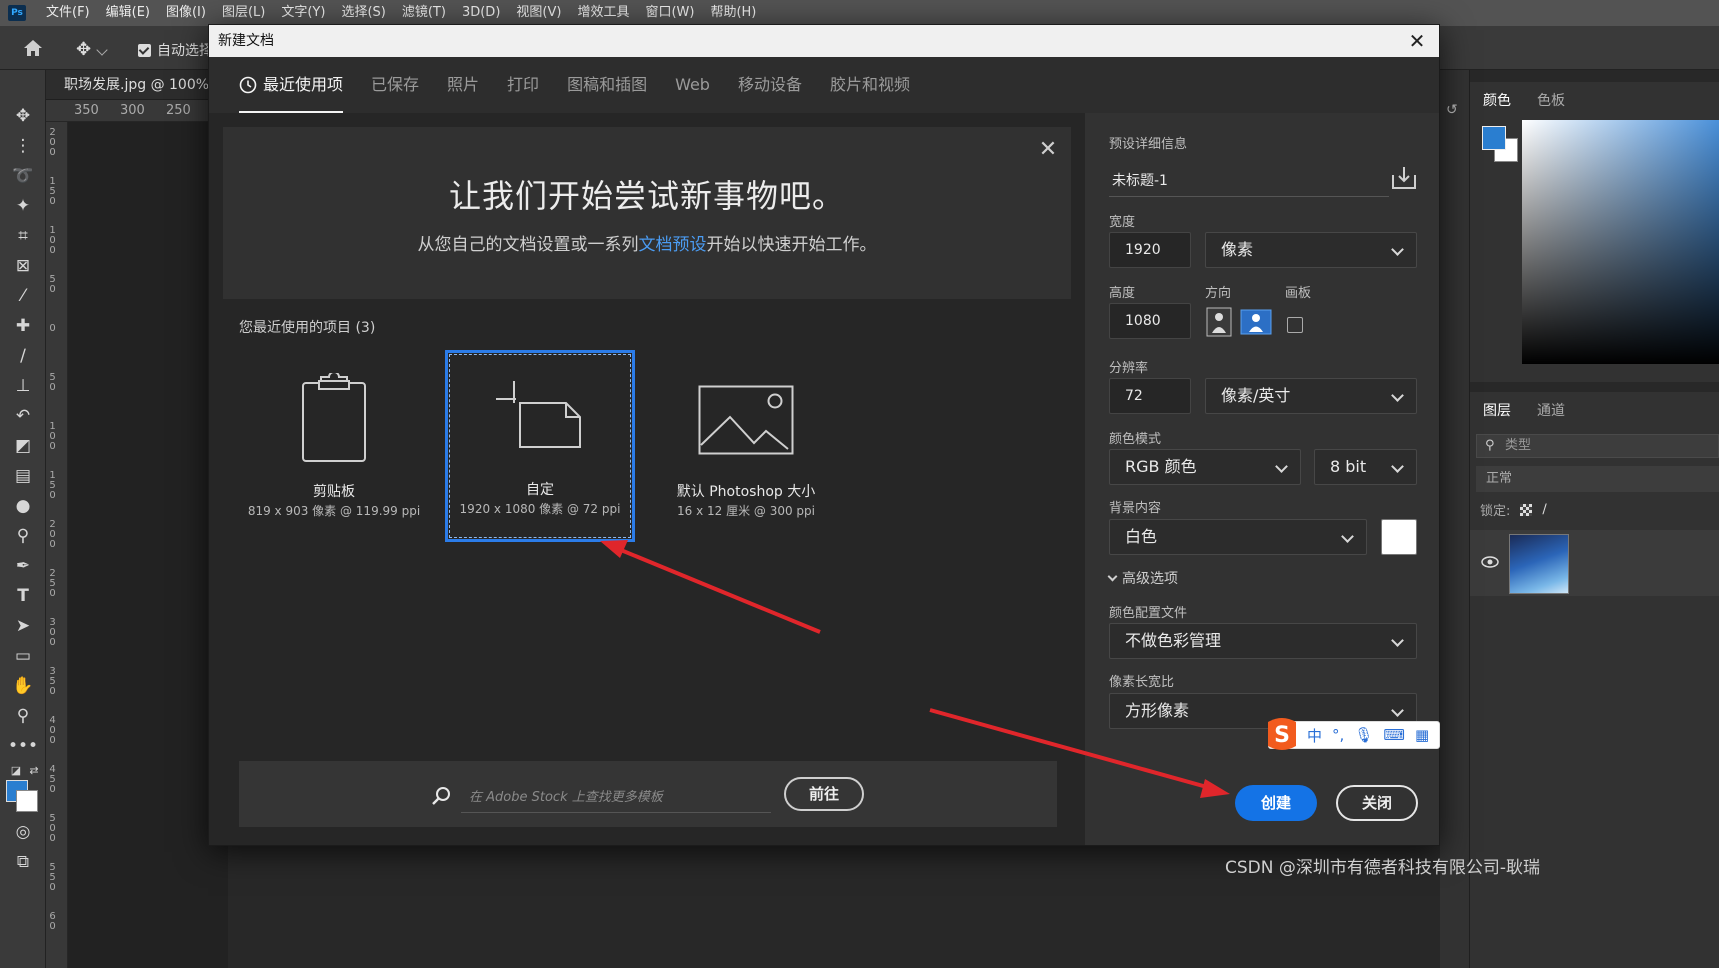 This screenshot has width=1719, height=968. What do you see at coordinates (1150, 396) in the screenshot?
I see `resolution-input: 72` at bounding box center [1150, 396].